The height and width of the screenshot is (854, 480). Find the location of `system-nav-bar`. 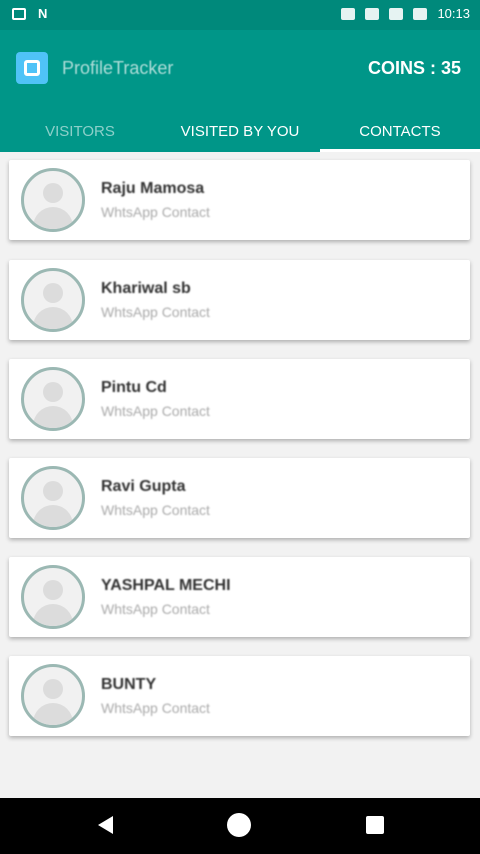

system-nav-bar is located at coordinates (240, 826).